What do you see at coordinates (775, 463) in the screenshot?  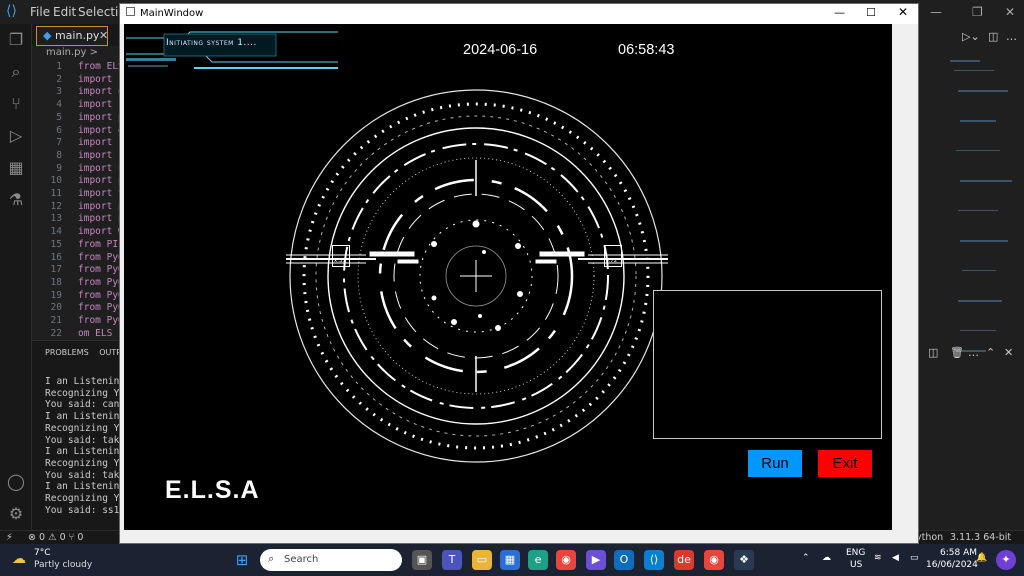 I see `run-button: Run` at bounding box center [775, 463].